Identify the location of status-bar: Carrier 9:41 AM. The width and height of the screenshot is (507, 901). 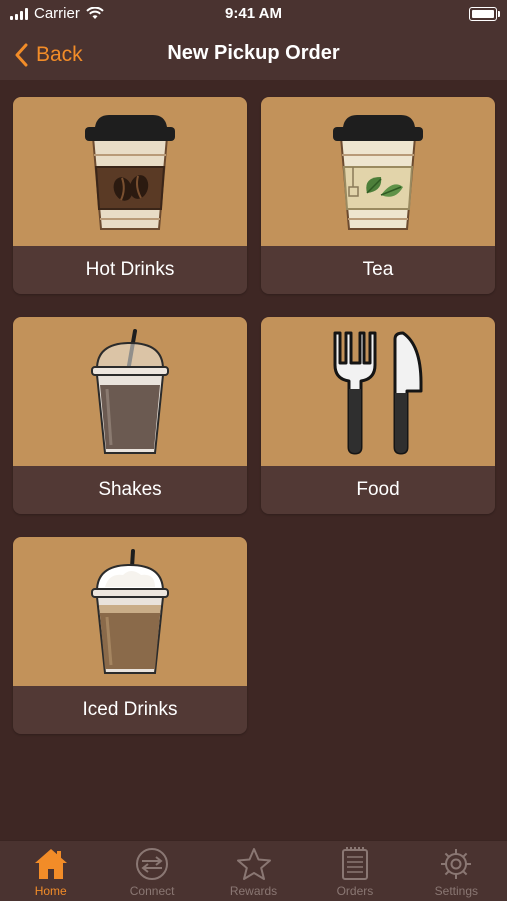
(253, 15).